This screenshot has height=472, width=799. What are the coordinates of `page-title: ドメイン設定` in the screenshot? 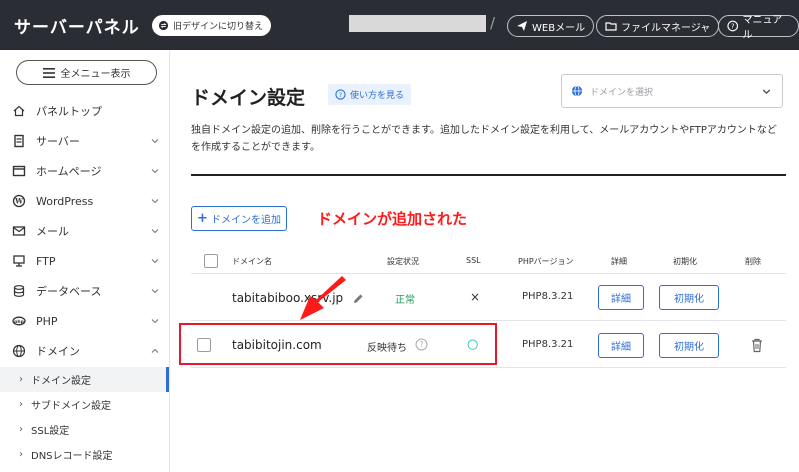 It's located at (248, 98).